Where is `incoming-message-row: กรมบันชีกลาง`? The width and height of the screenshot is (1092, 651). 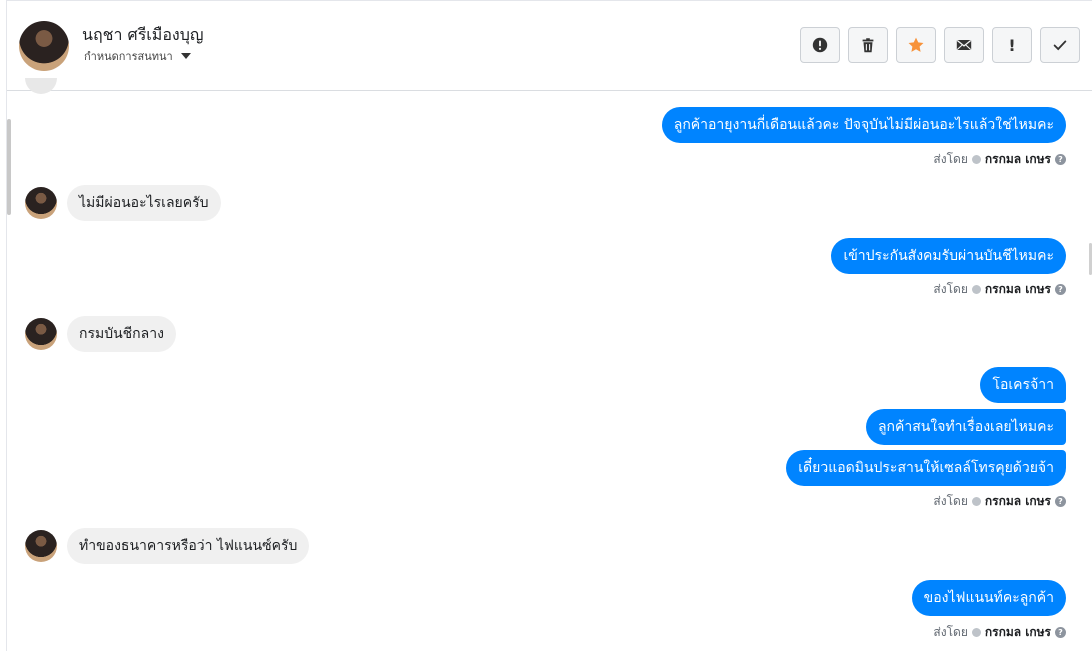
incoming-message-row: กรมบันชีกลาง is located at coordinates (100, 334).